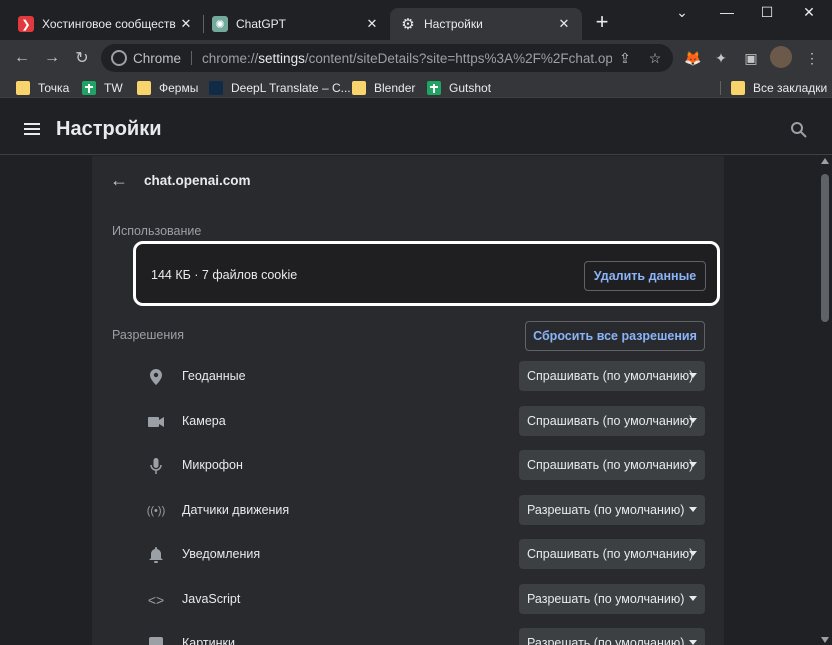  Describe the element at coordinates (453, 24) in the screenshot. I see `tab-title: Настройки` at that location.